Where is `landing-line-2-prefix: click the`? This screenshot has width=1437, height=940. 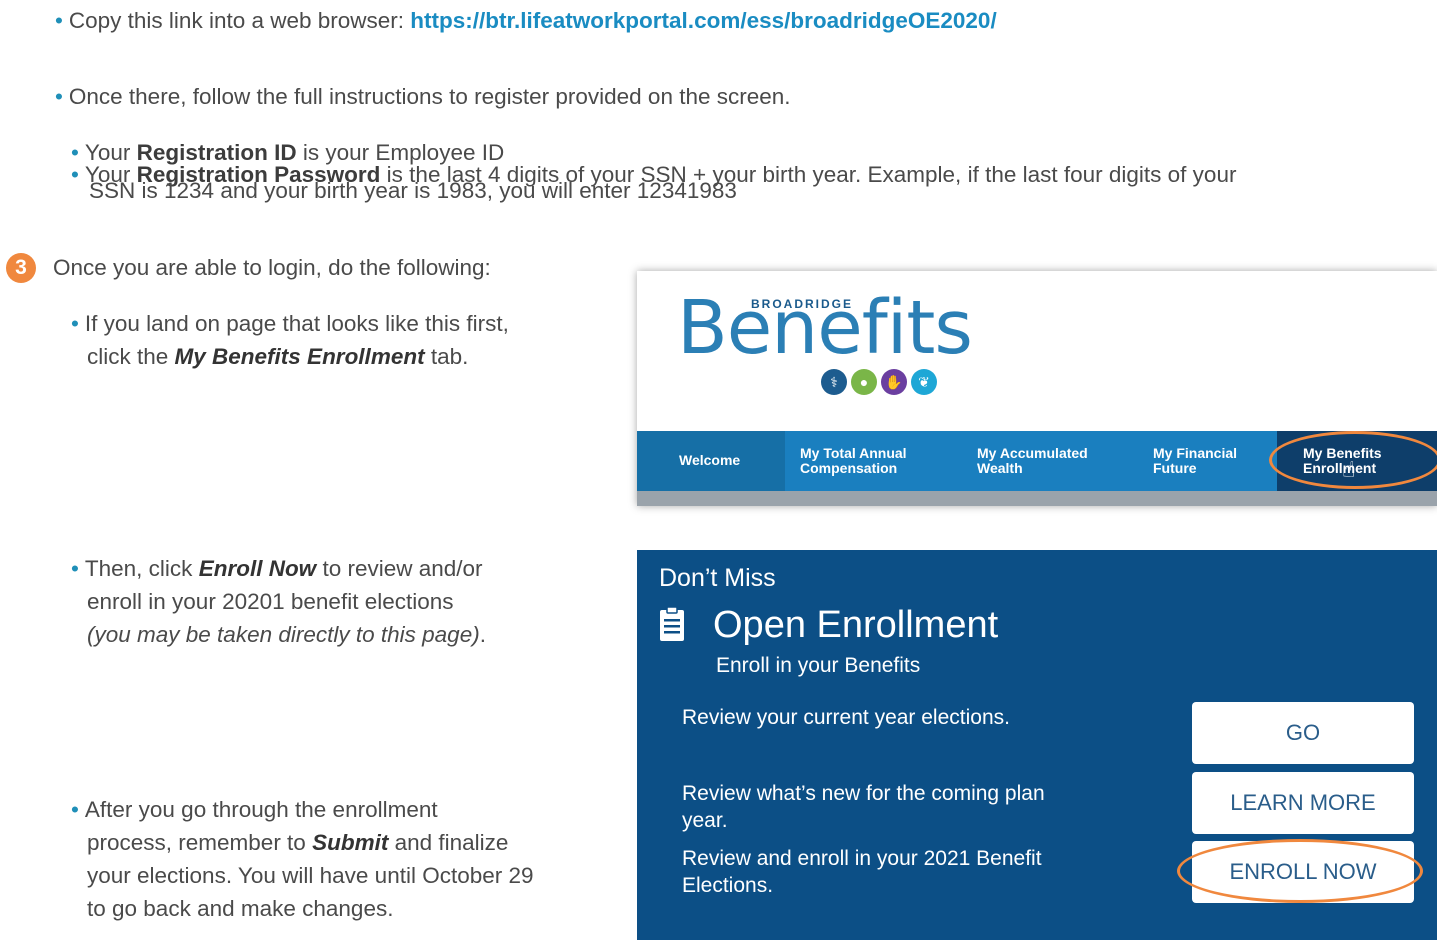
landing-line-2-prefix: click the is located at coordinates (131, 356).